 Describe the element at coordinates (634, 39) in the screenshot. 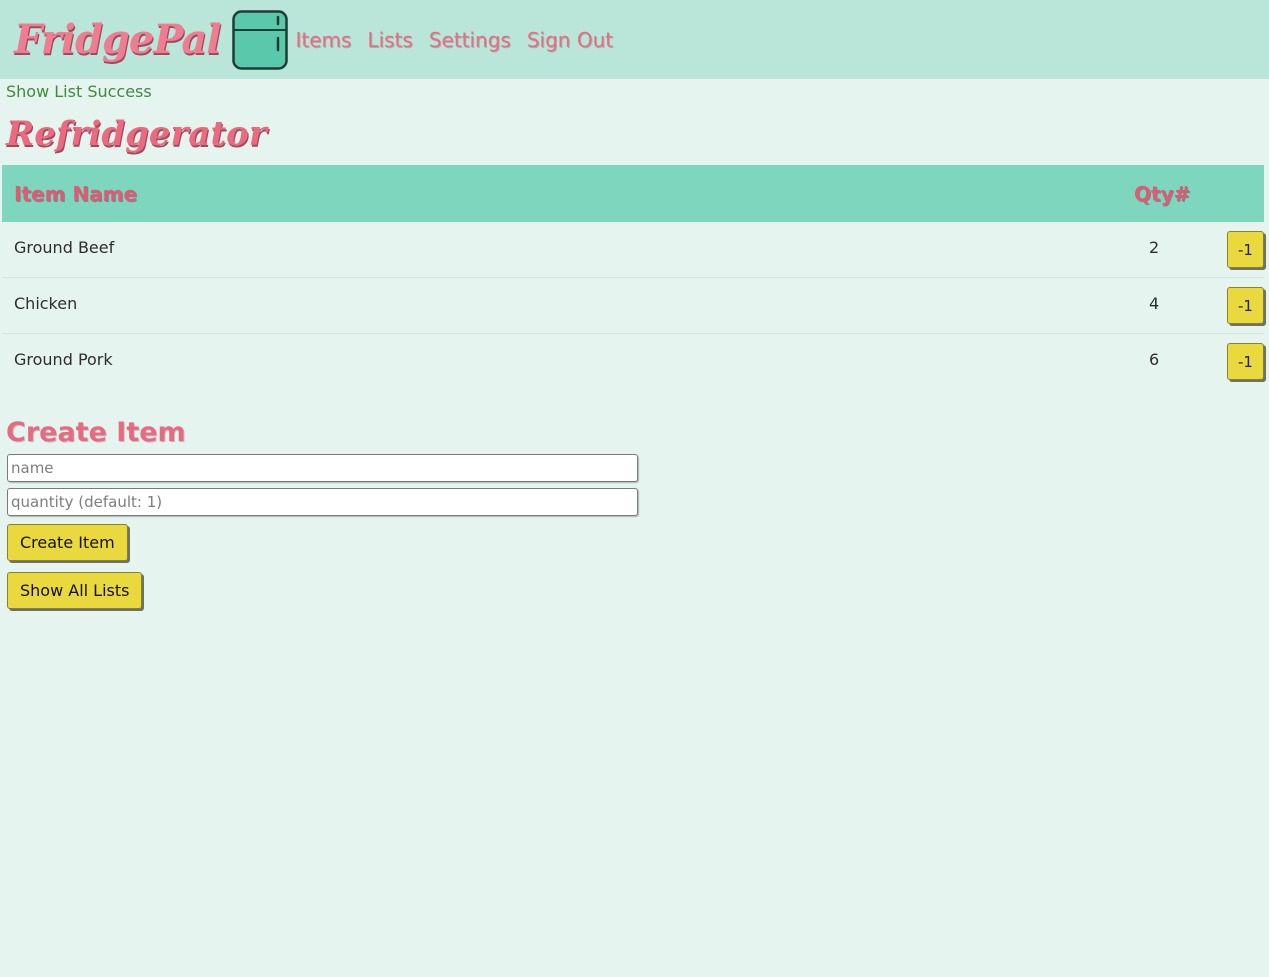

I see `navbar: FridgePal Items Lists Settings Sign Out` at that location.